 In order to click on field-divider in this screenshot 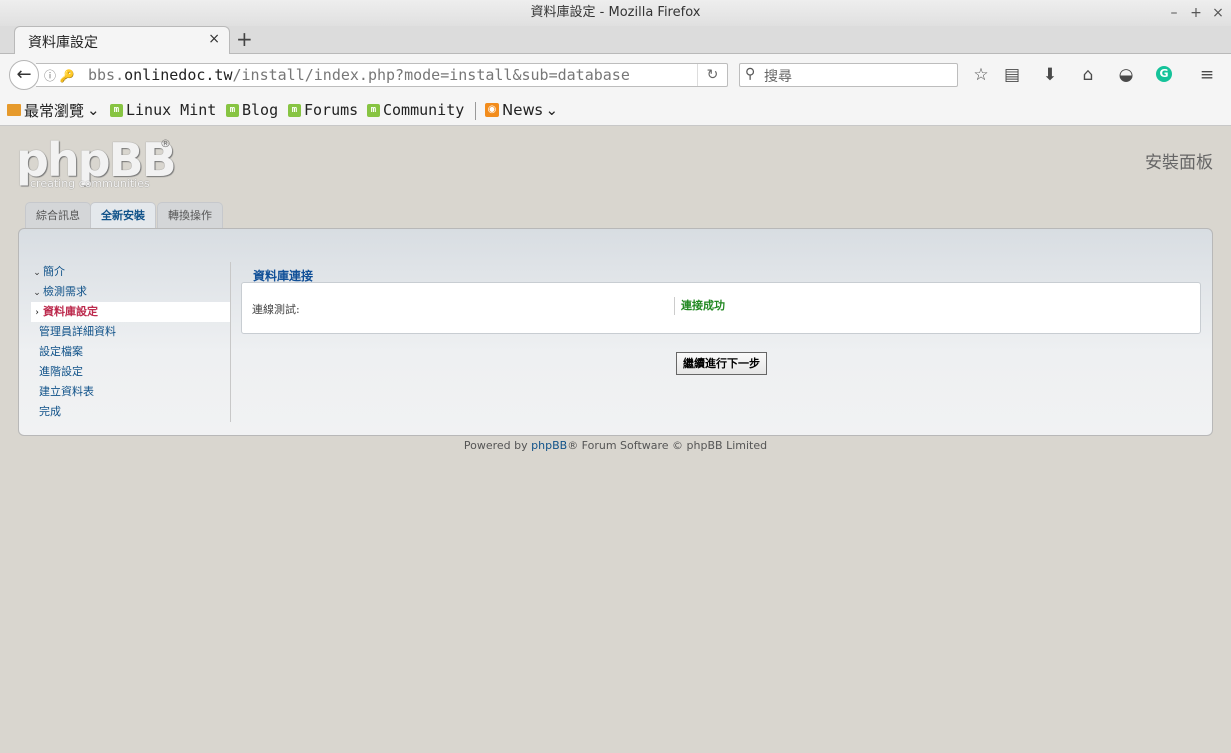, I will do `click(674, 306)`.